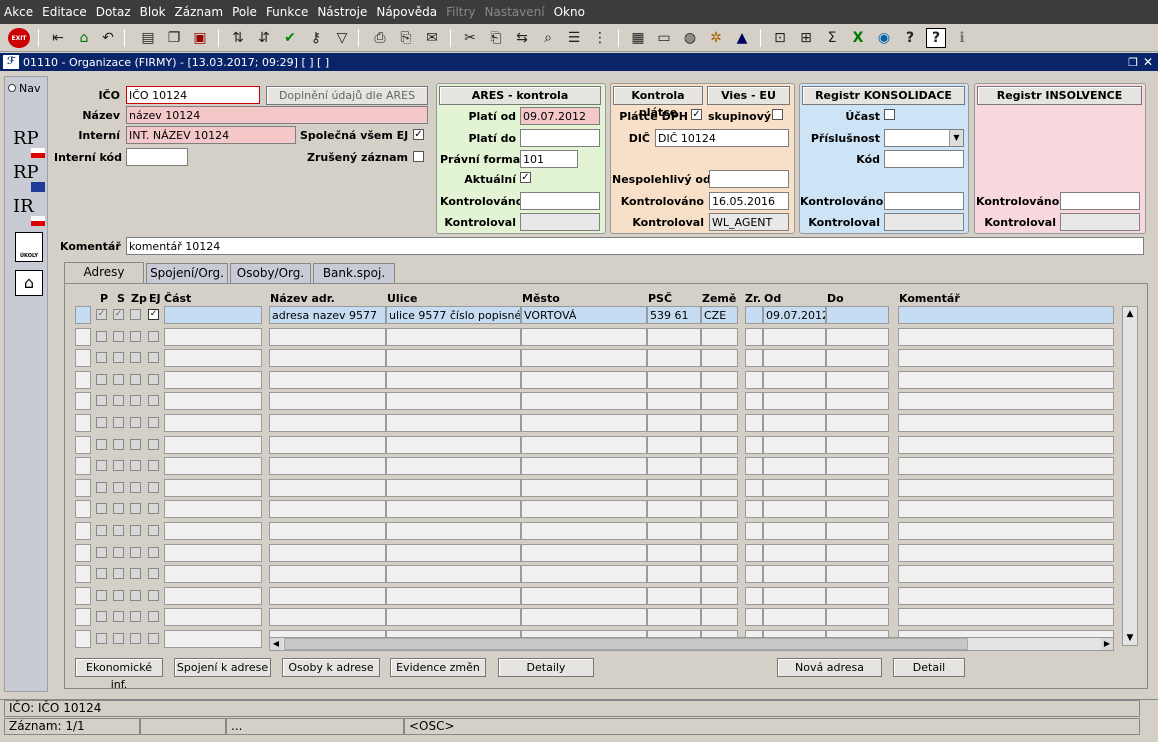 The width and height of the screenshot is (1158, 742). What do you see at coordinates (29, 143) in the screenshot?
I see `rp-czech-icon: RP` at bounding box center [29, 143].